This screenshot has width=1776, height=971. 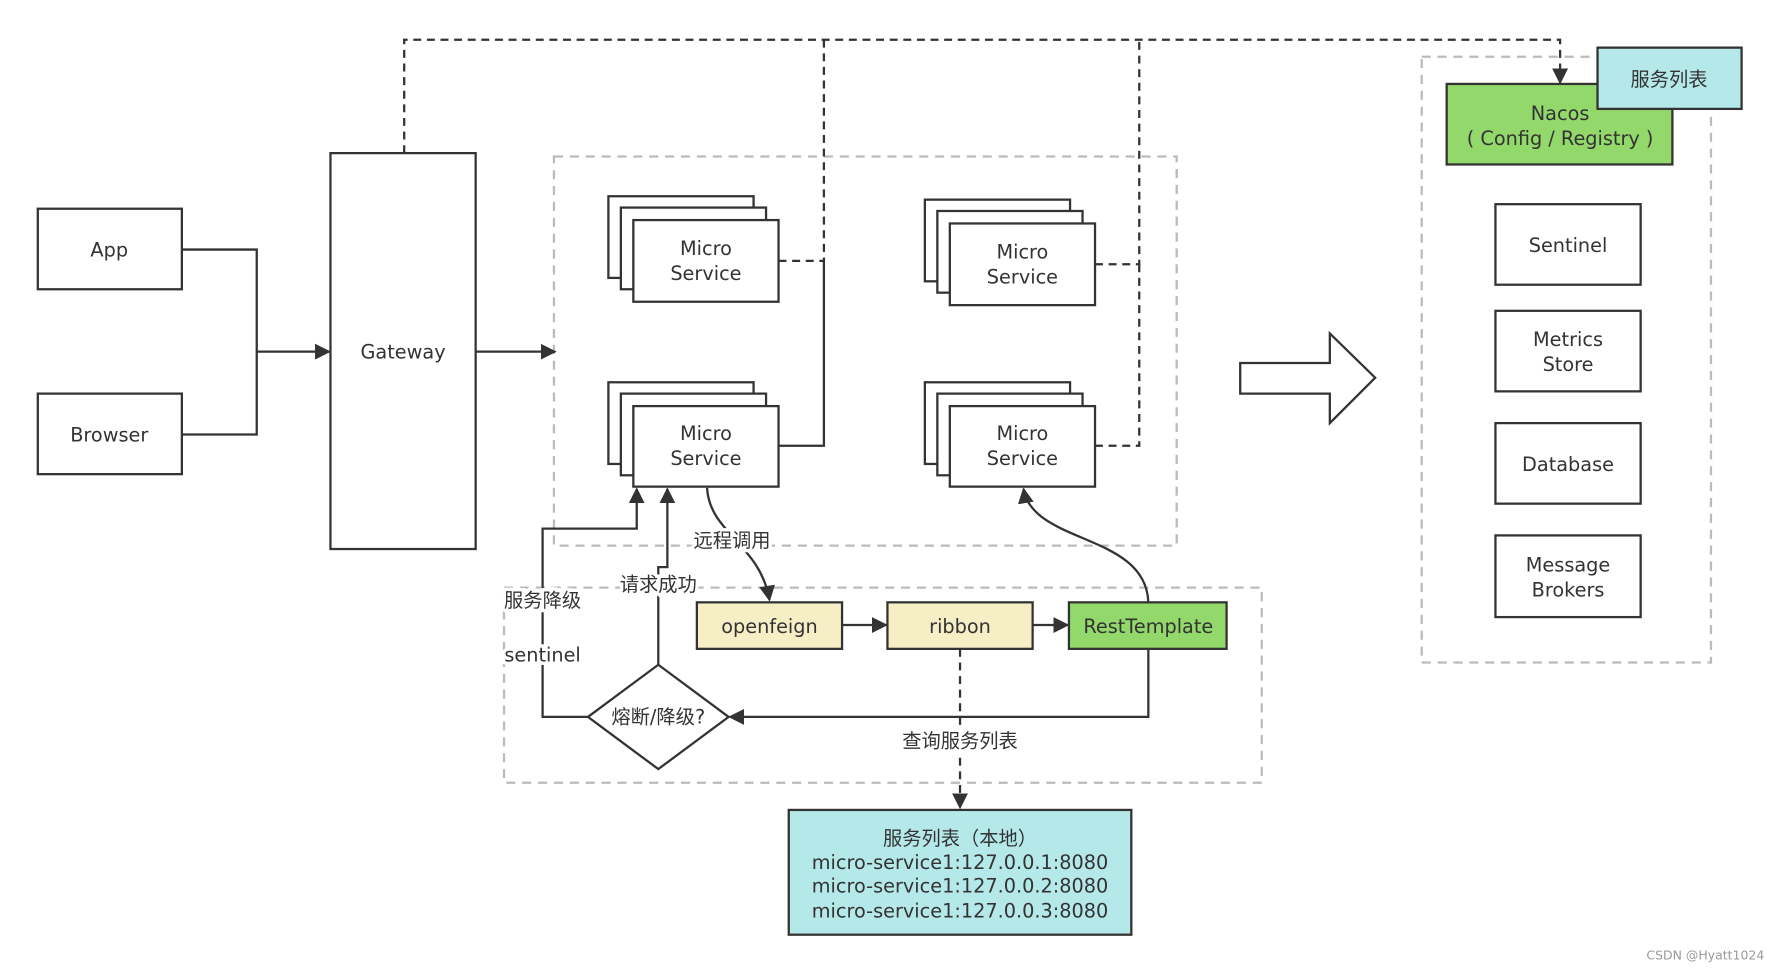 I want to click on message-brokers-node: Message Brokers, so click(x=1568, y=576).